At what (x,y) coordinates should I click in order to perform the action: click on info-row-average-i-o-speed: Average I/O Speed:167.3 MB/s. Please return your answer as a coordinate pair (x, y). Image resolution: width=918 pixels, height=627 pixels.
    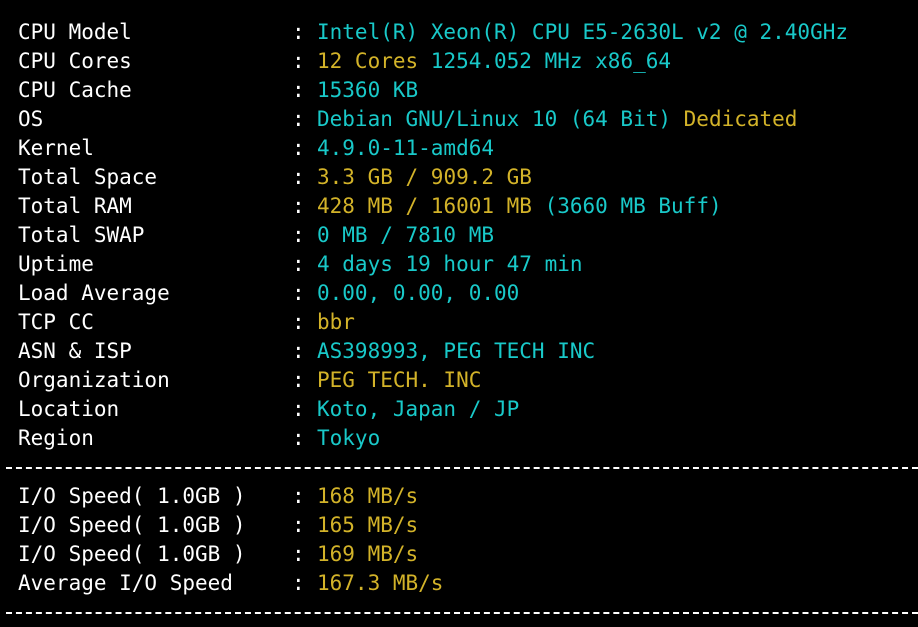
    Looking at the image, I should click on (468, 583).